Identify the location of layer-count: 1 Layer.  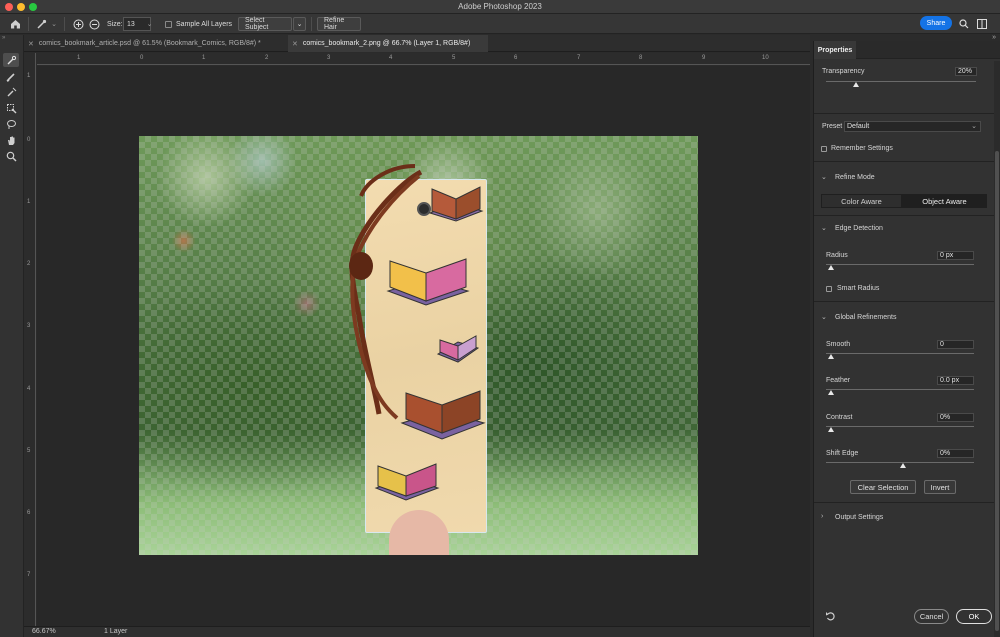
(116, 631).